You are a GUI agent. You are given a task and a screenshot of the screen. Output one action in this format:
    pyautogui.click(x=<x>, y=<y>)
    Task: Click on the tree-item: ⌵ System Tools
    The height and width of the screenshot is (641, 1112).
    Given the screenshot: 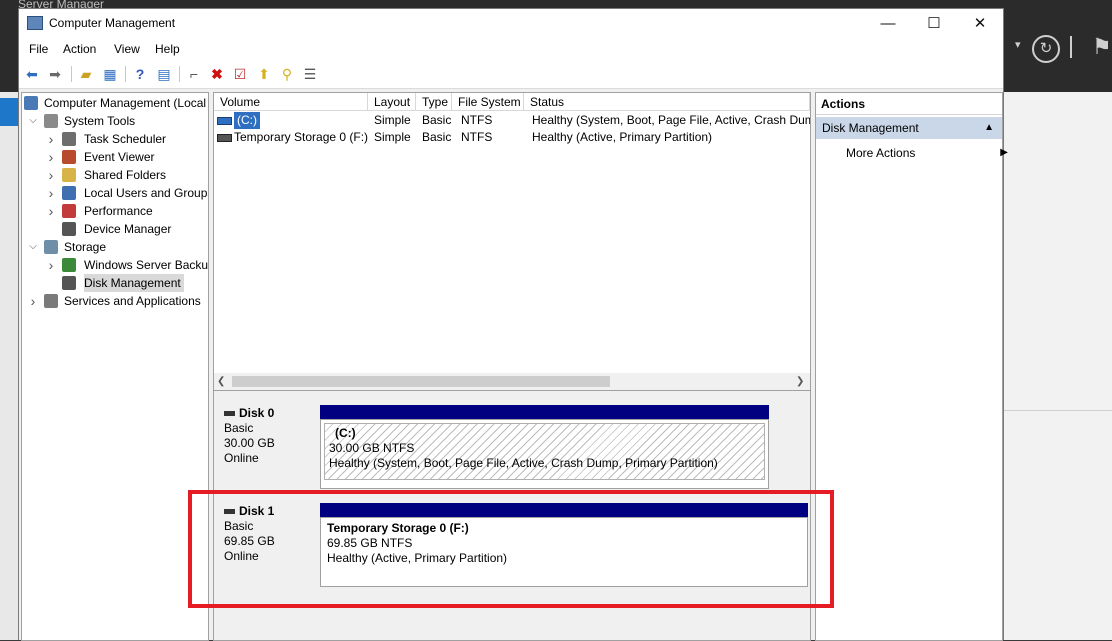 What is the action you would take?
    pyautogui.click(x=115, y=121)
    